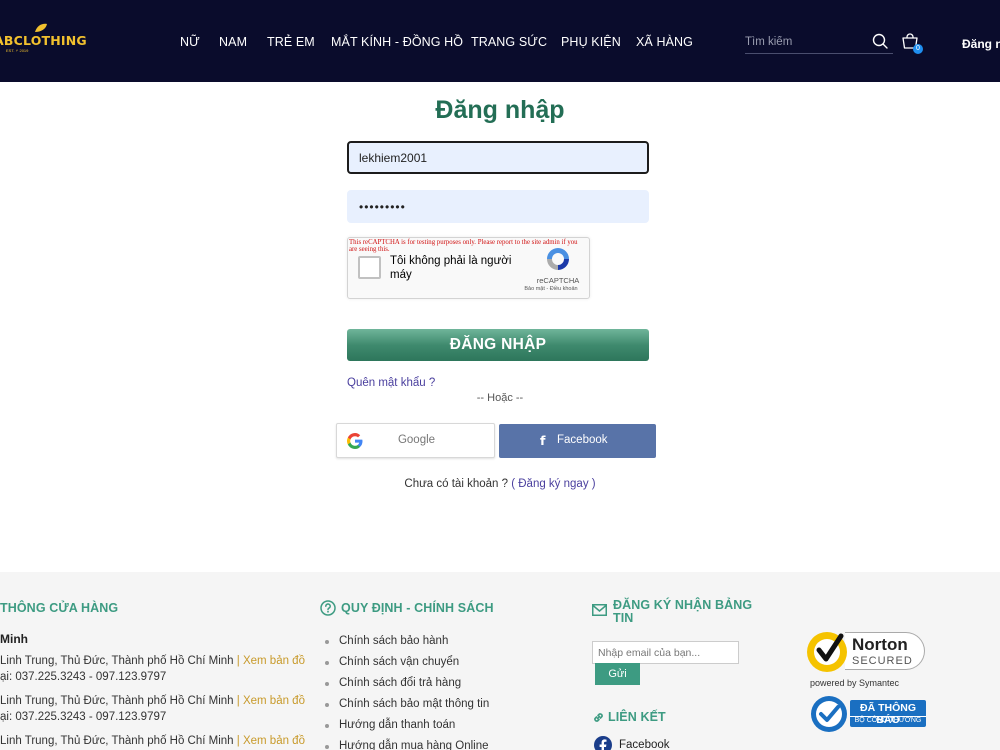 This screenshot has width=1000, height=750. I want to click on norton-secured-badge: Norton SECURED powered by Symantec, so click(866, 658).